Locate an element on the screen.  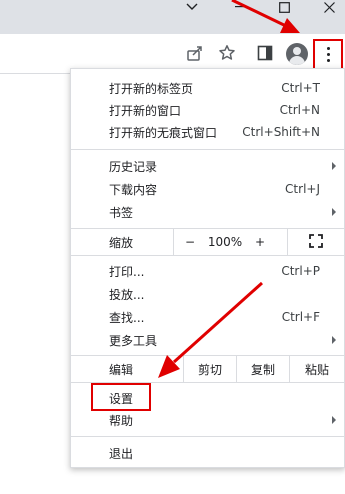
cut-label: 剪切 is located at coordinates (209, 369).